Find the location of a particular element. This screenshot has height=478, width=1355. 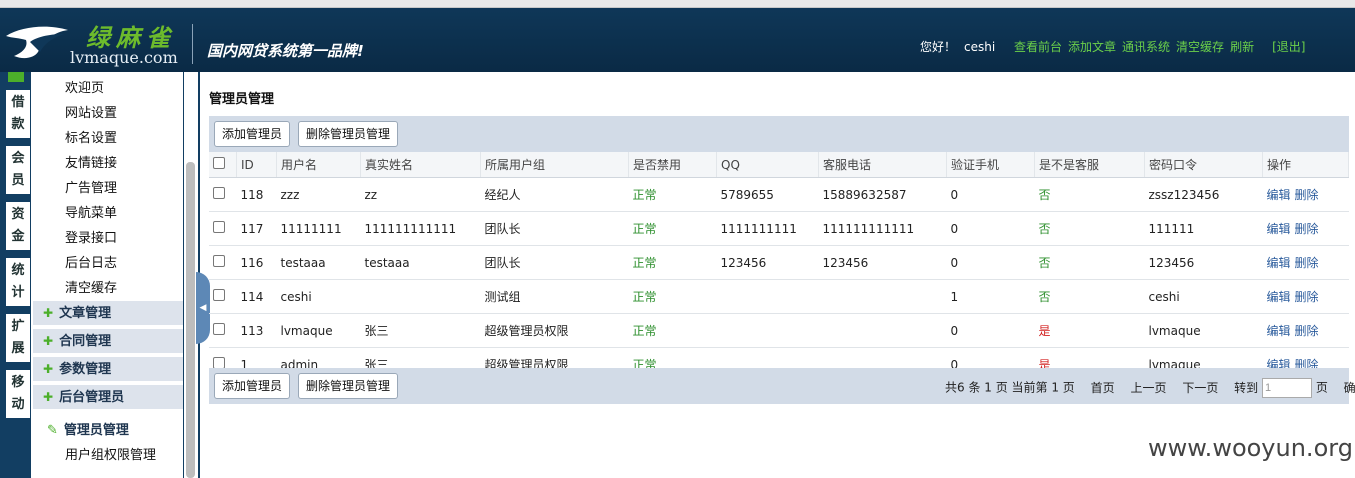

menu-group-admins: ✚ 后台管理员 is located at coordinates (108, 396).